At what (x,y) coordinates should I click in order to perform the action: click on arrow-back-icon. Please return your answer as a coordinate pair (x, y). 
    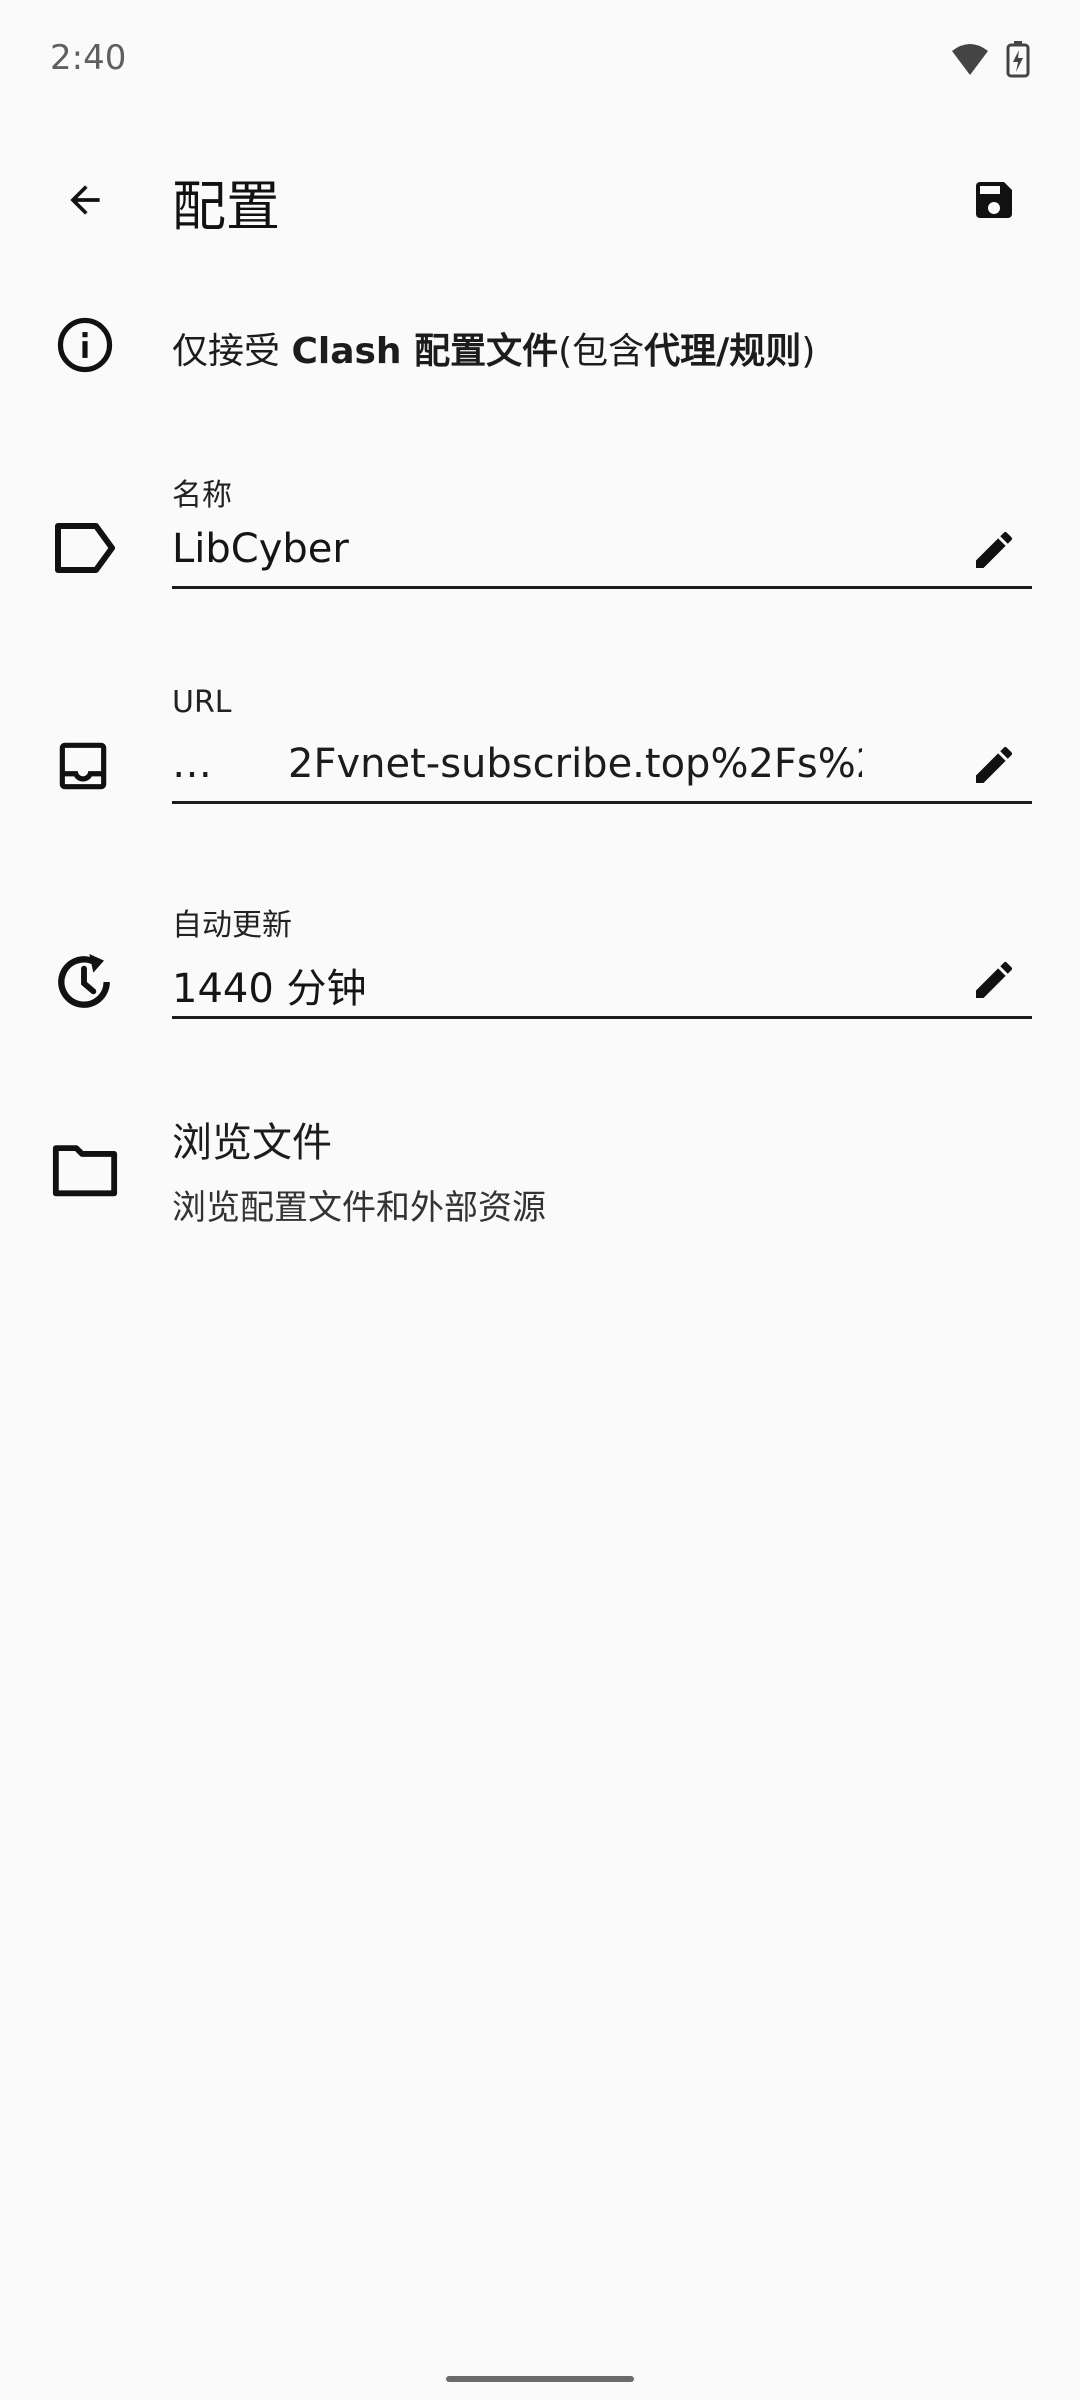
    Looking at the image, I should click on (85, 200).